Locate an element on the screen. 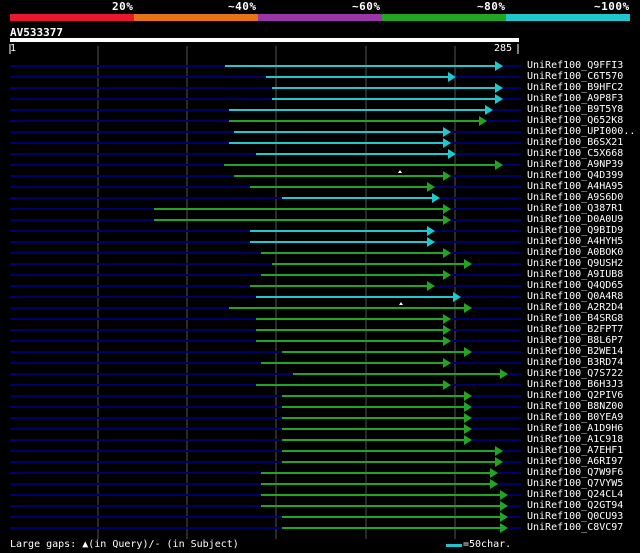  hit-label: UniRef100_B4SRG8 is located at coordinates (575, 318).